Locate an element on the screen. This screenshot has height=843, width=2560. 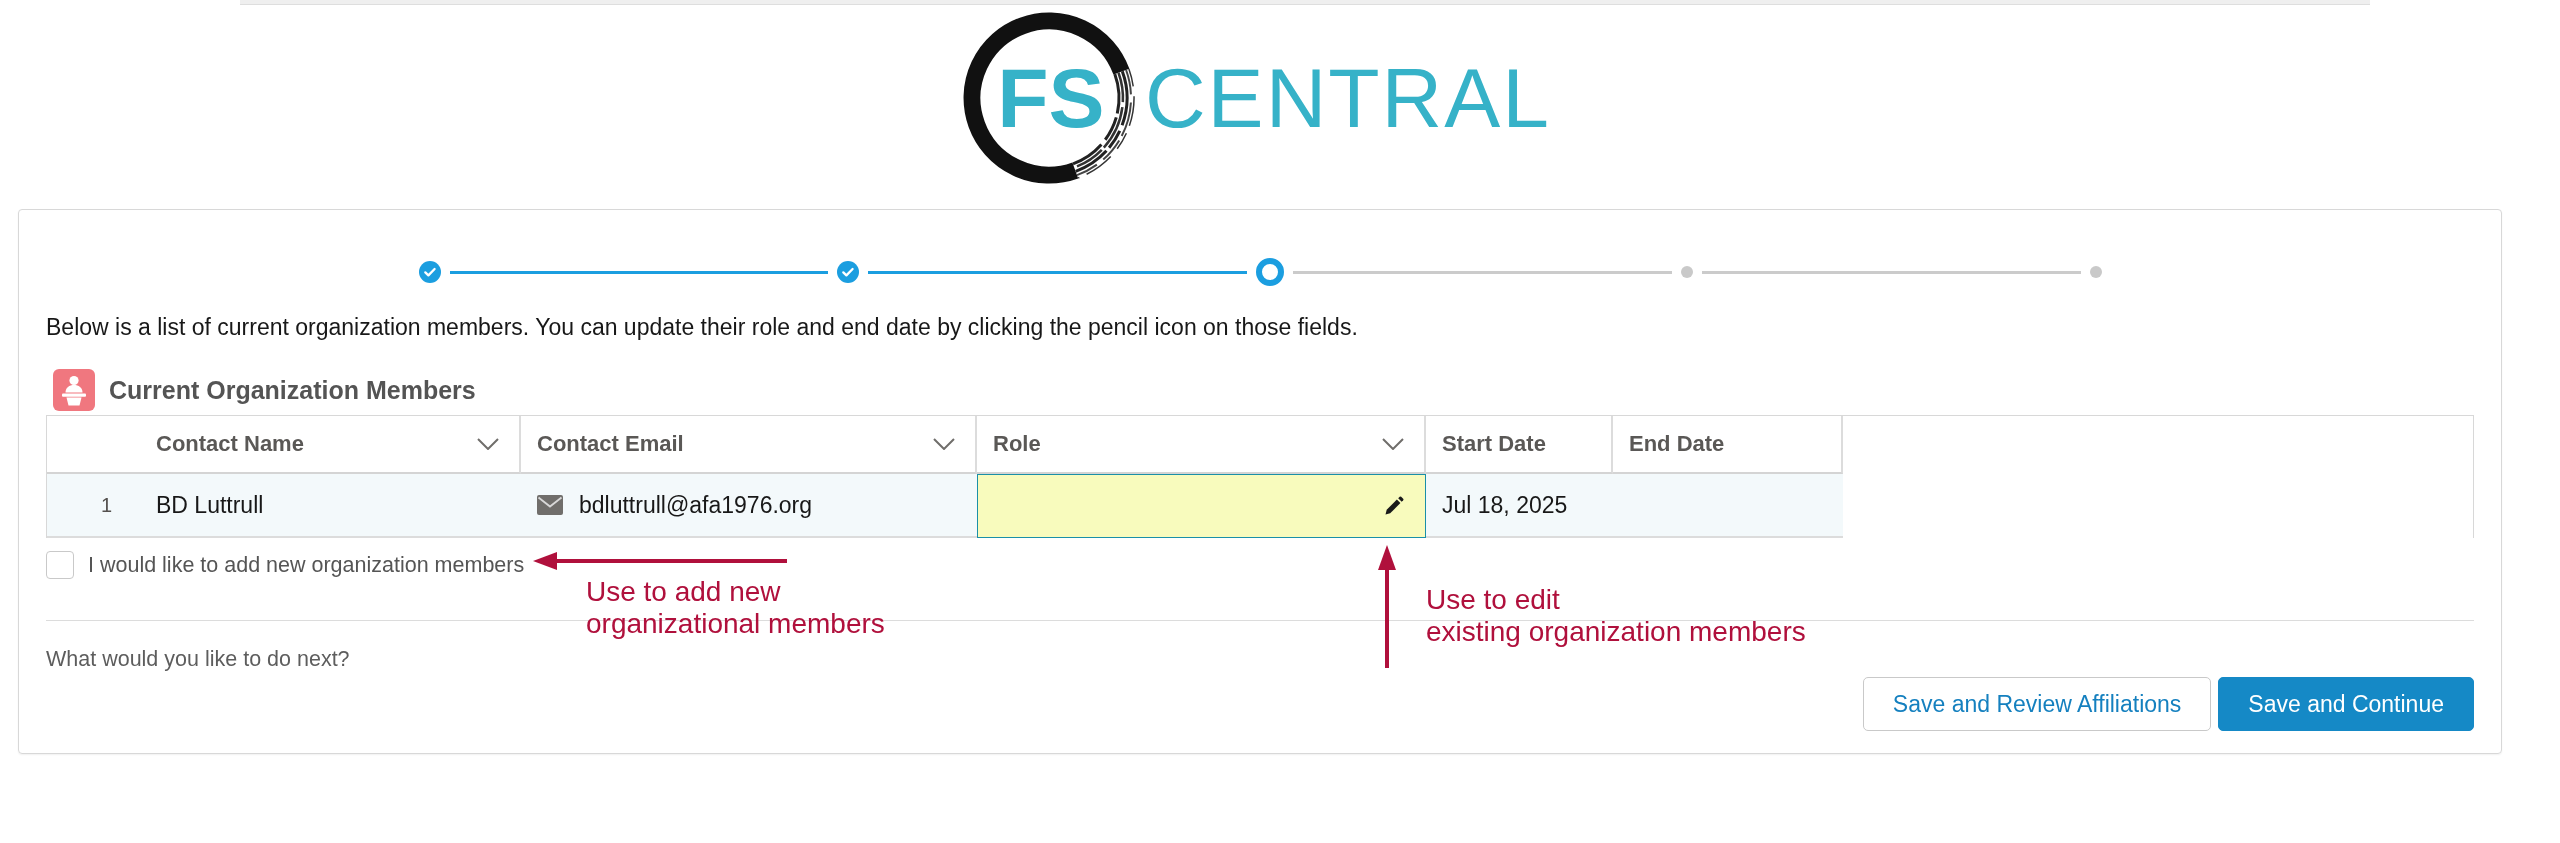
section-title: Current Organization Members is located at coordinates (292, 390).